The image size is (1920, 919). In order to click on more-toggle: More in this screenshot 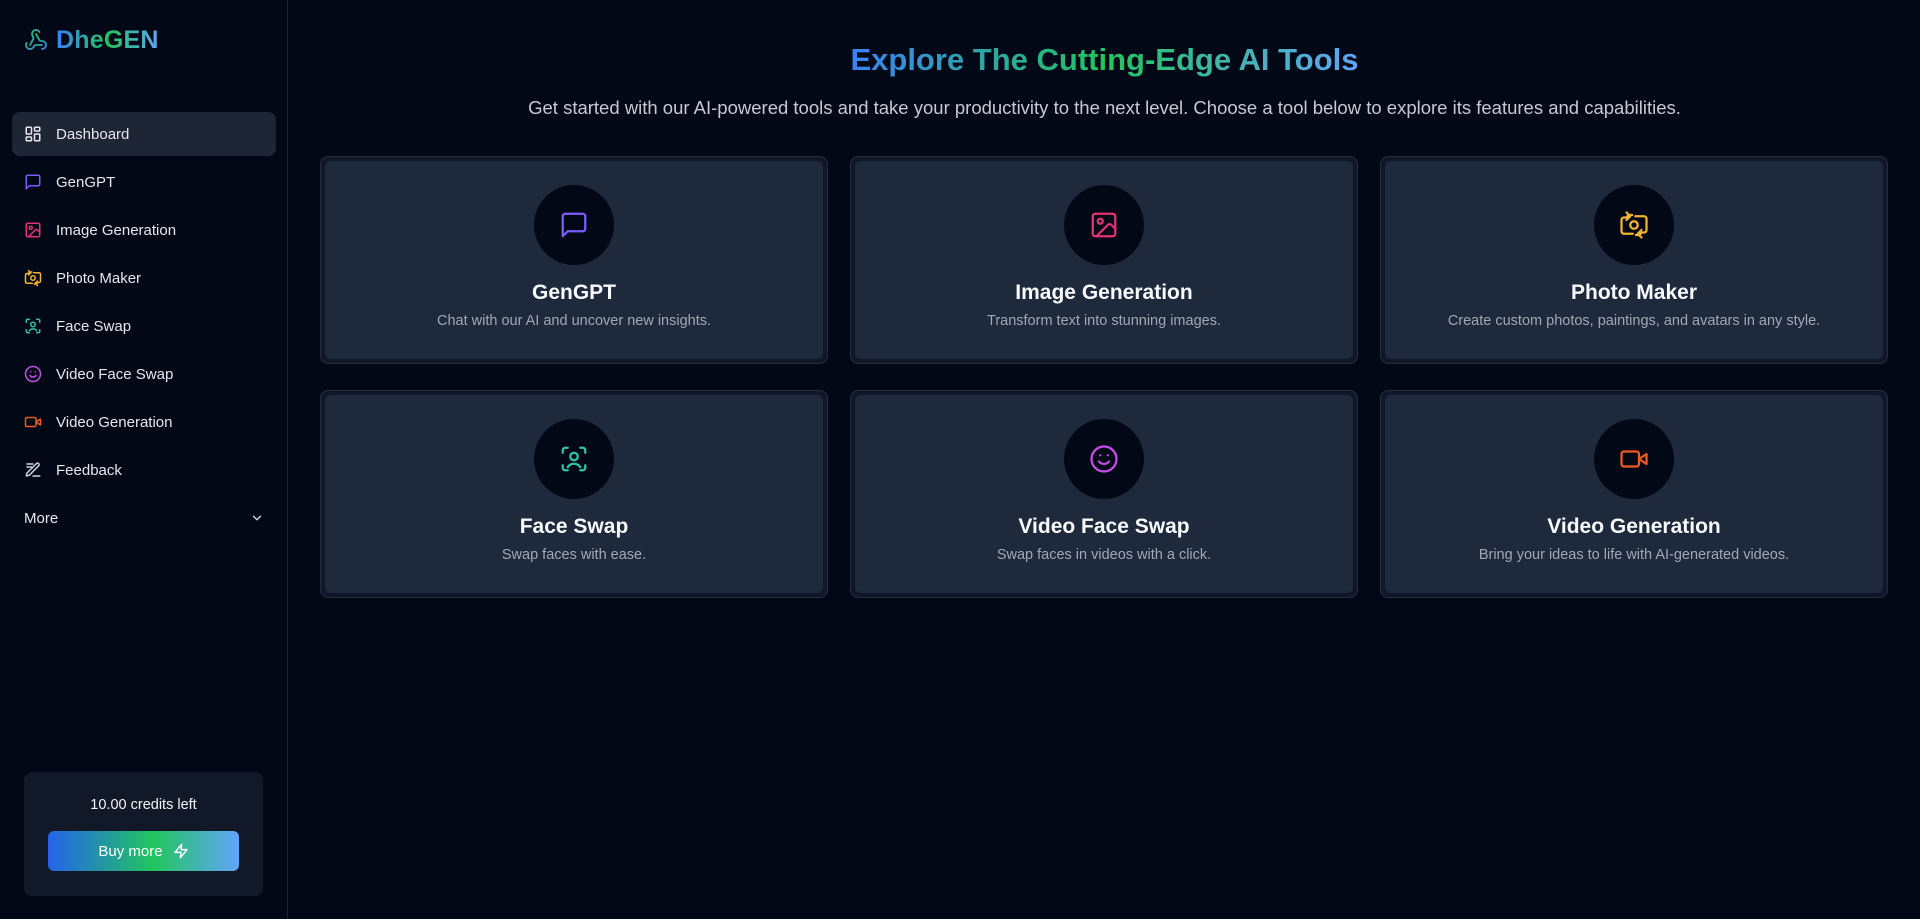, I will do `click(144, 518)`.